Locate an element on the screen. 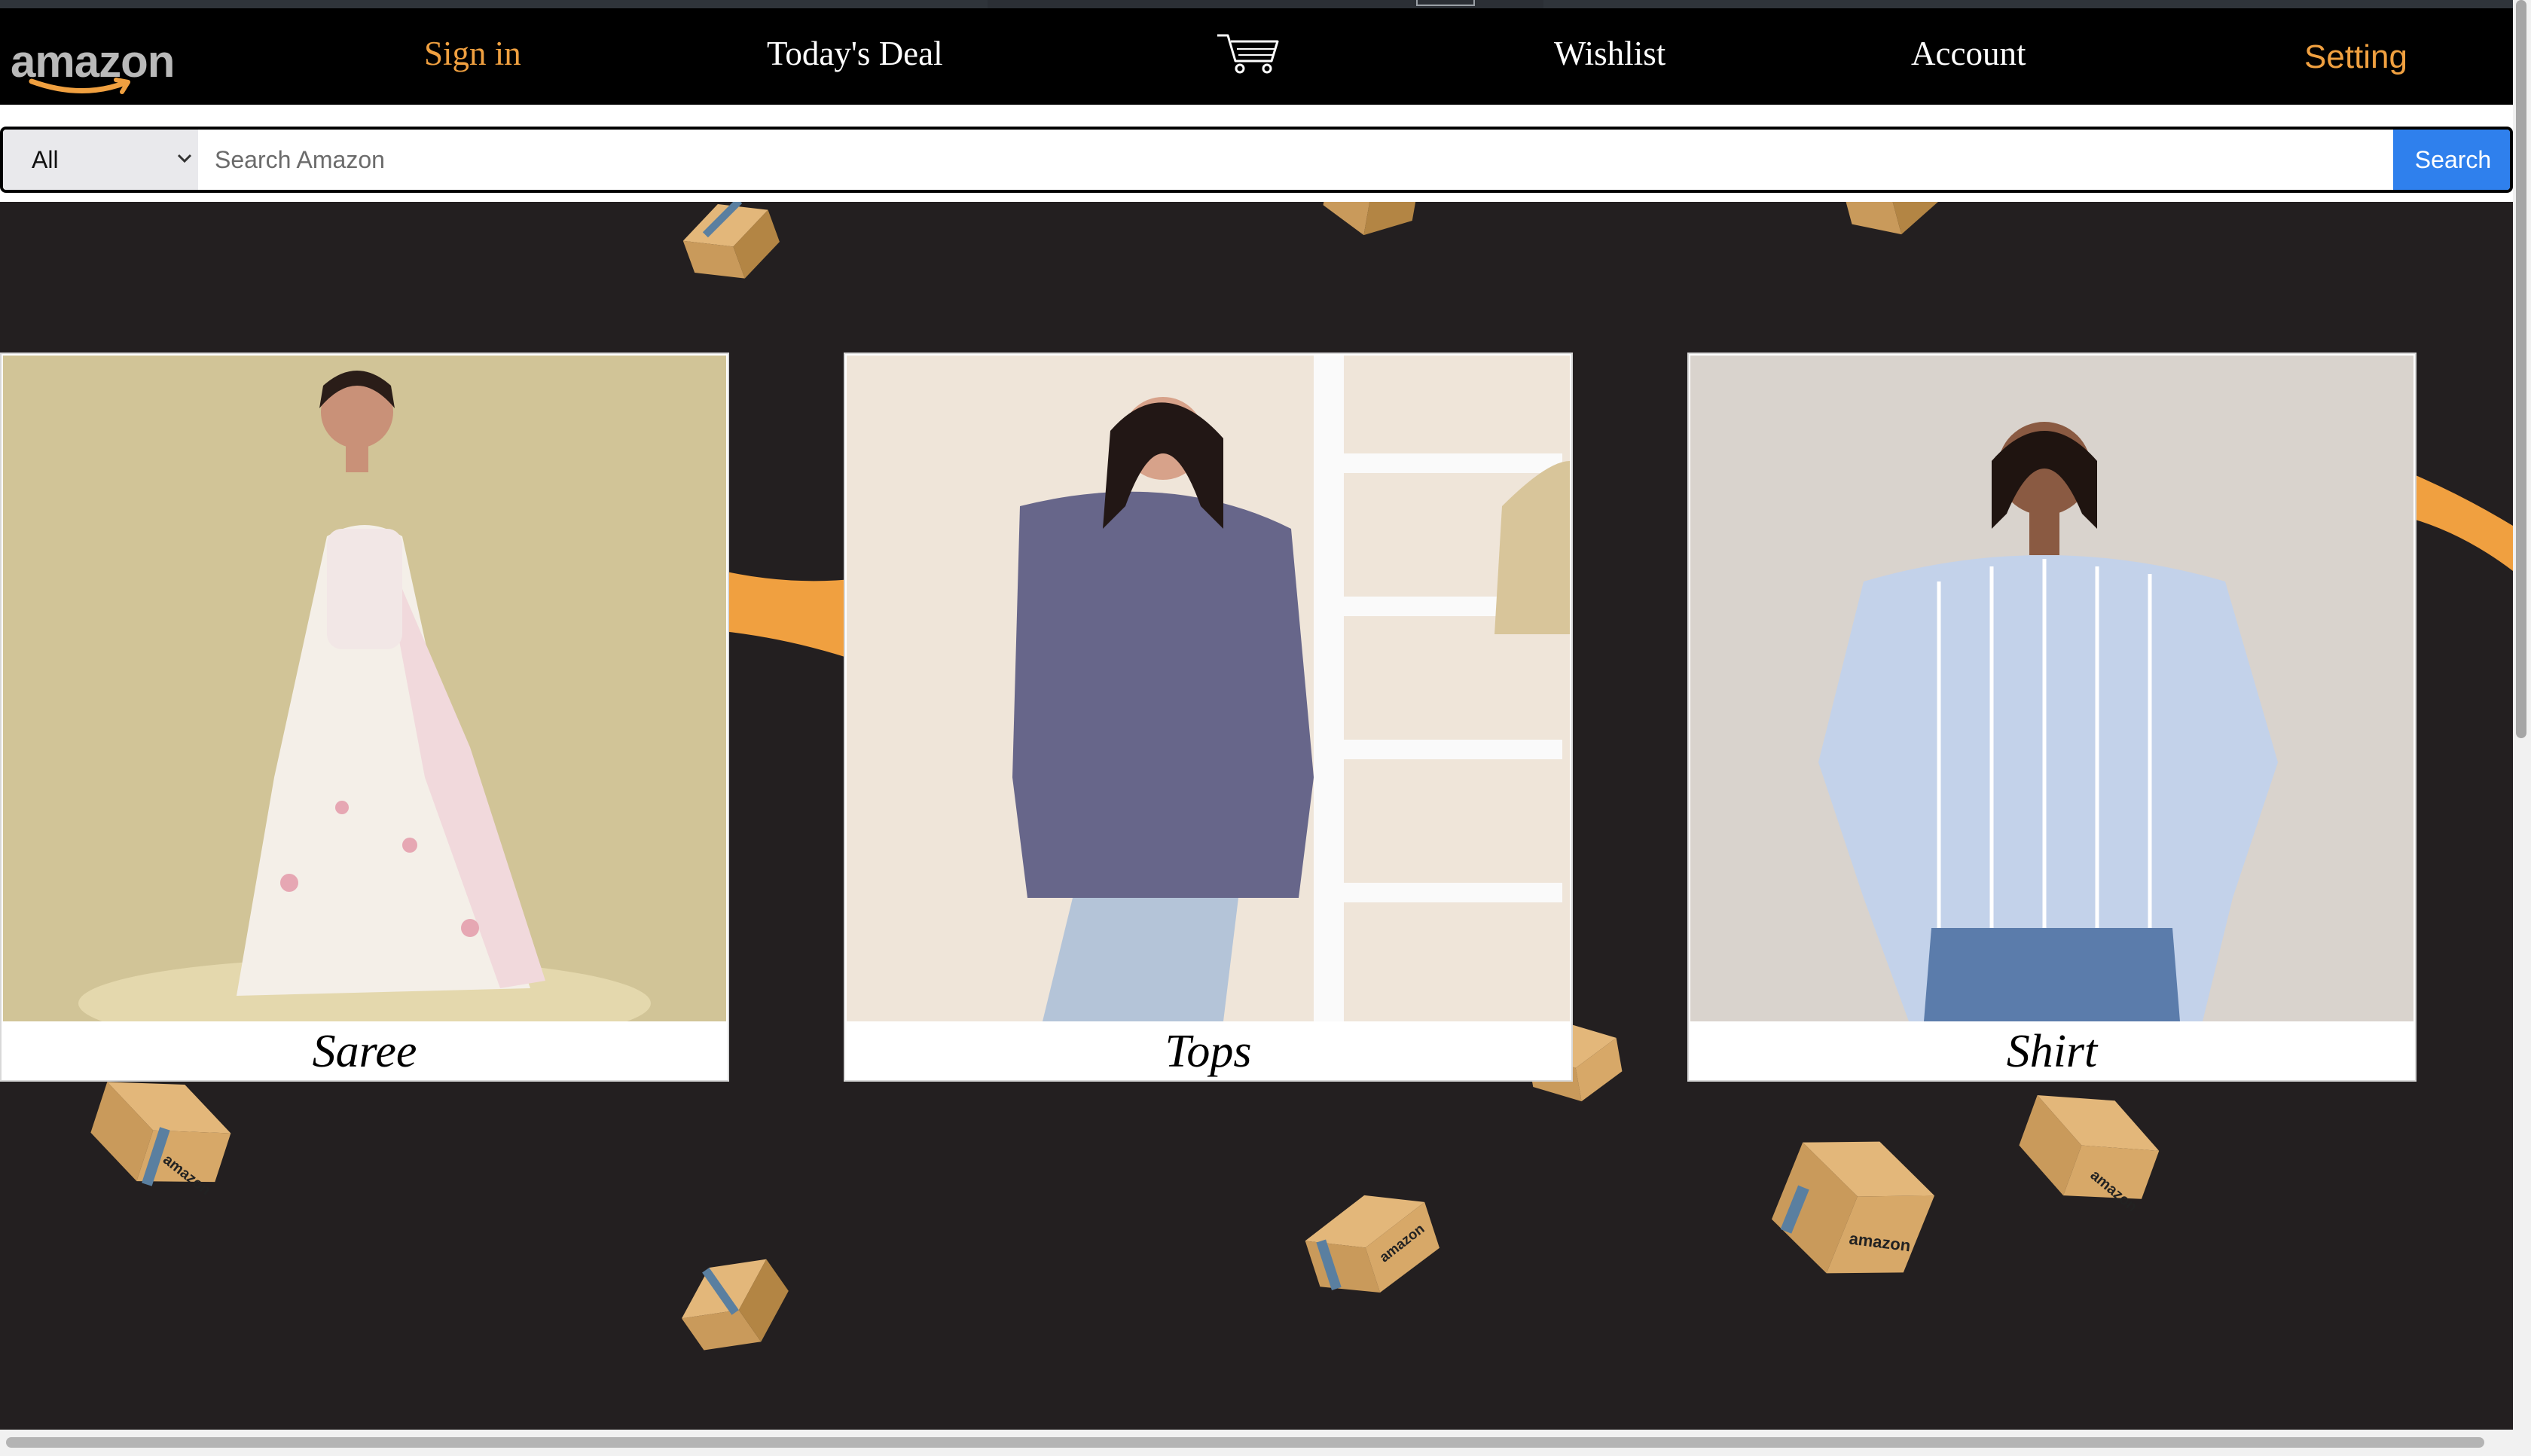  search-input is located at coordinates (1295, 160).